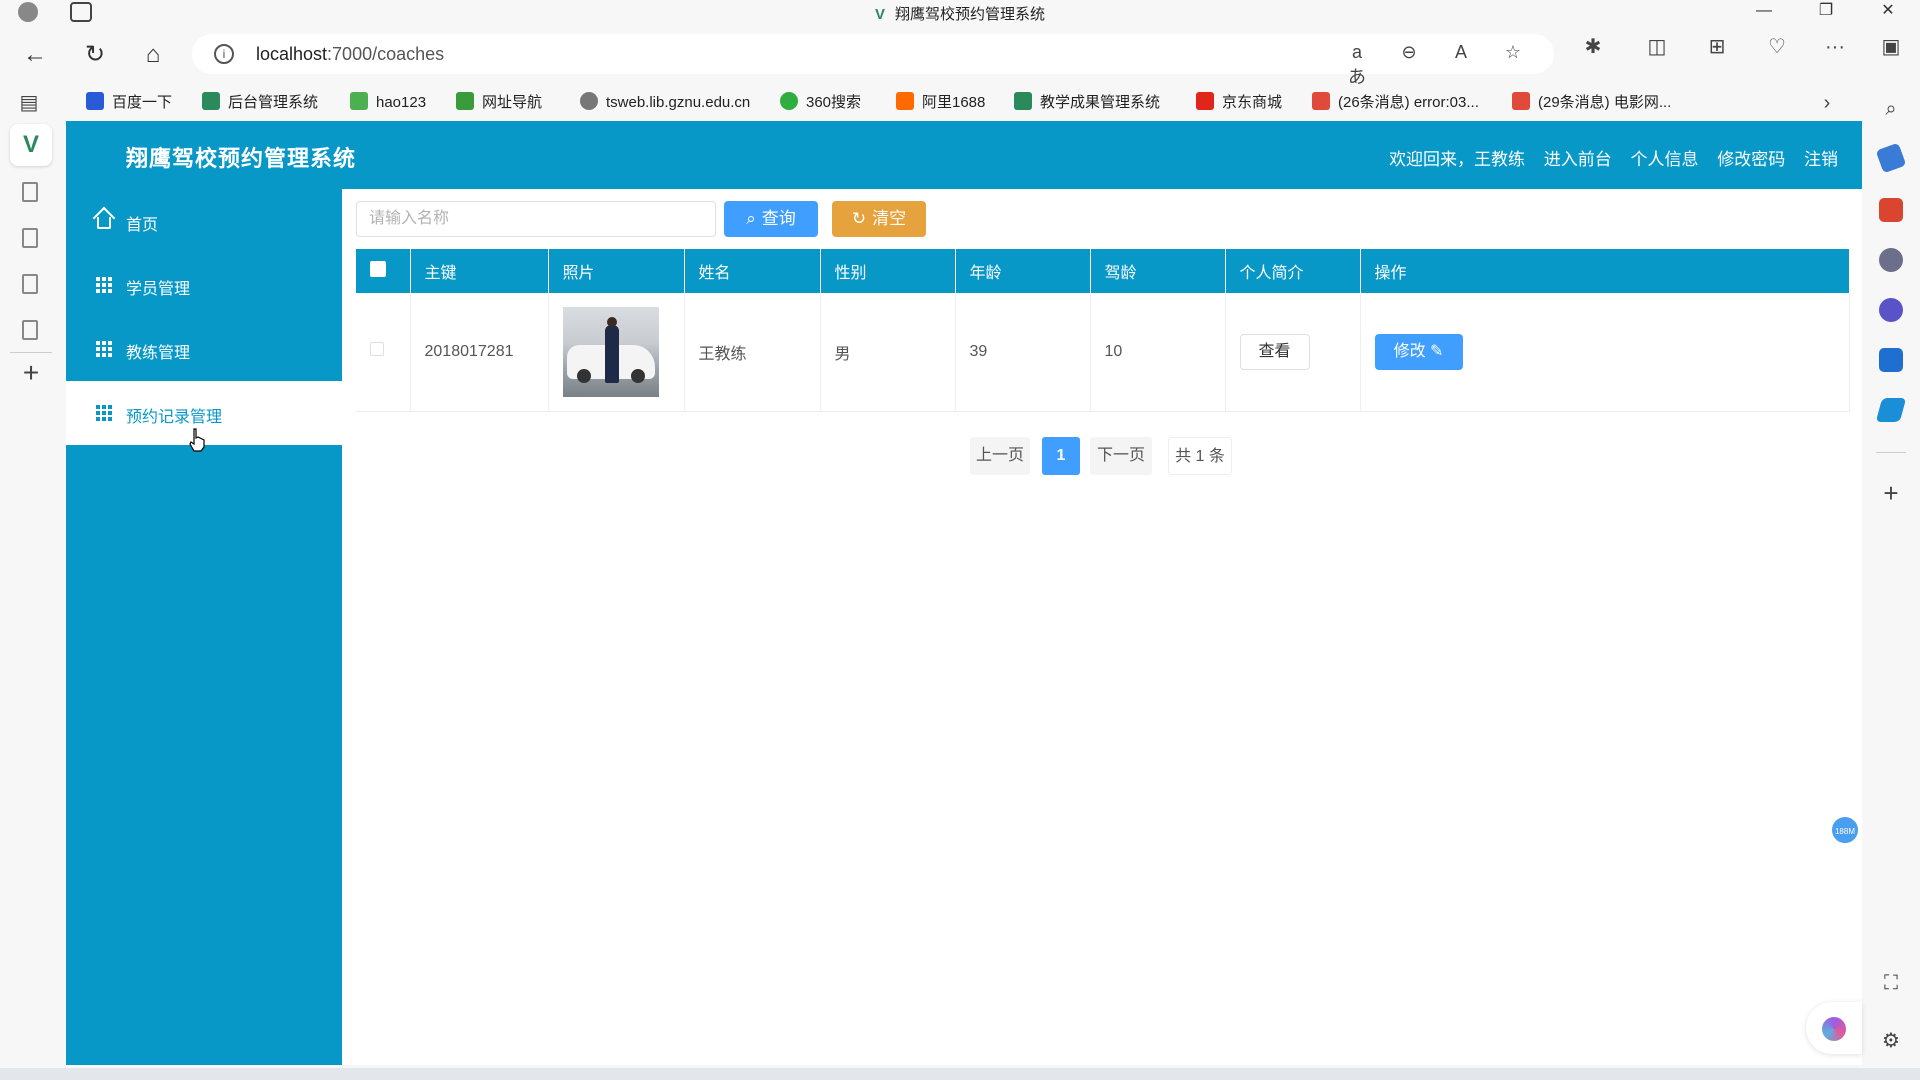 This screenshot has width=1920, height=1080. I want to click on screenshot-icon: ⛶, so click(1891, 983).